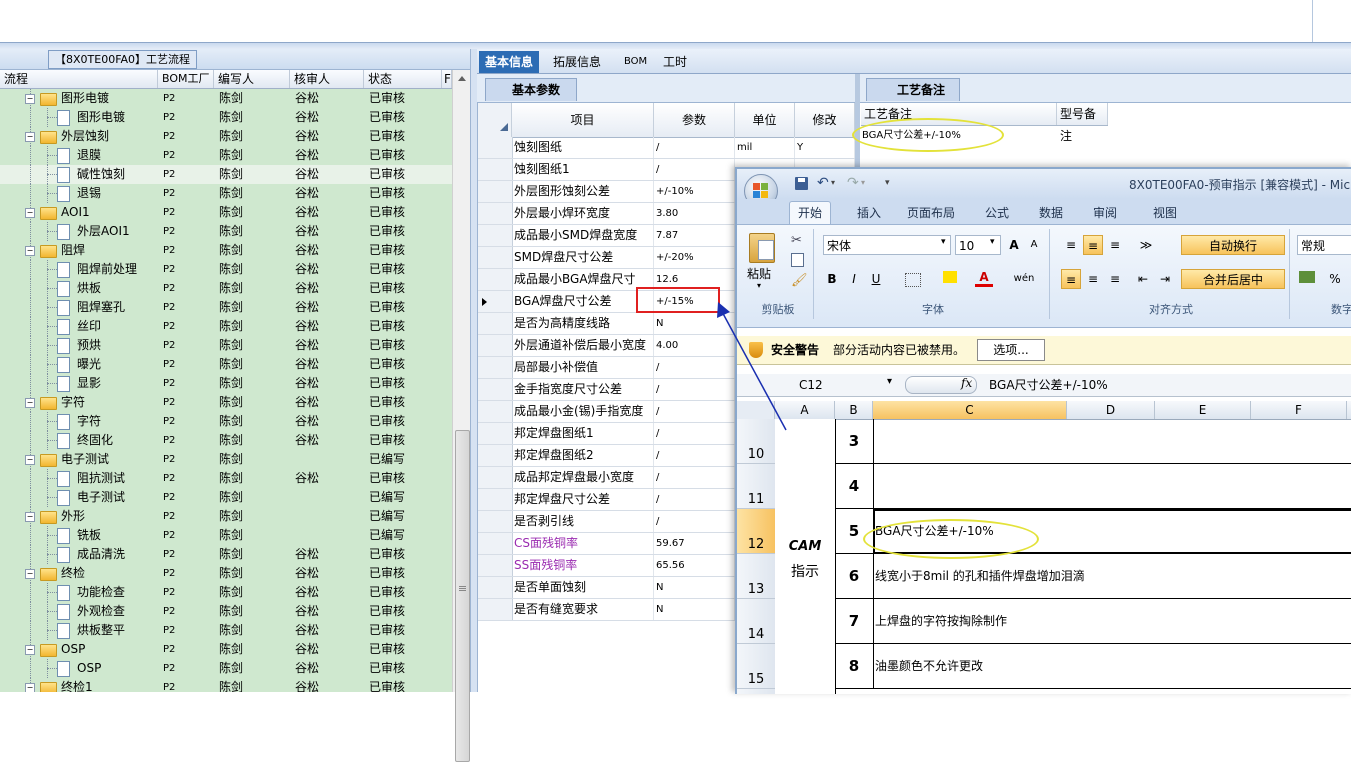  Describe the element at coordinates (765, 147) in the screenshot. I see `param-unit-cell: mil` at that location.